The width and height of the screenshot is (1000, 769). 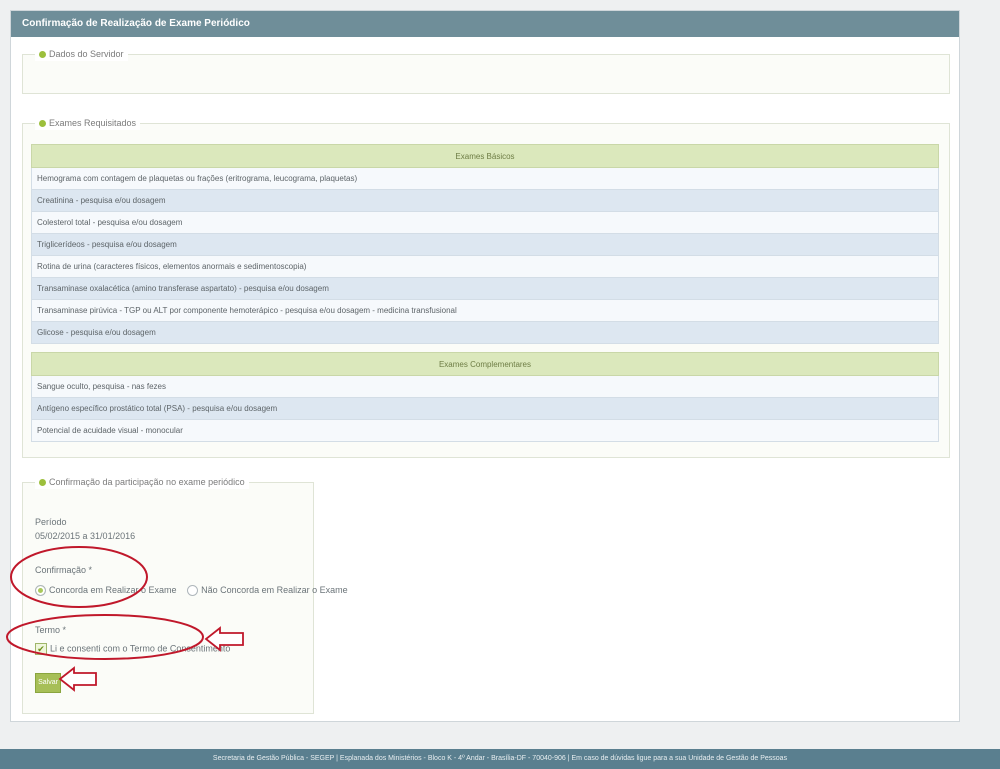 What do you see at coordinates (485, 430) in the screenshot?
I see `table-row: Potencial de acuidade visual - monocular` at bounding box center [485, 430].